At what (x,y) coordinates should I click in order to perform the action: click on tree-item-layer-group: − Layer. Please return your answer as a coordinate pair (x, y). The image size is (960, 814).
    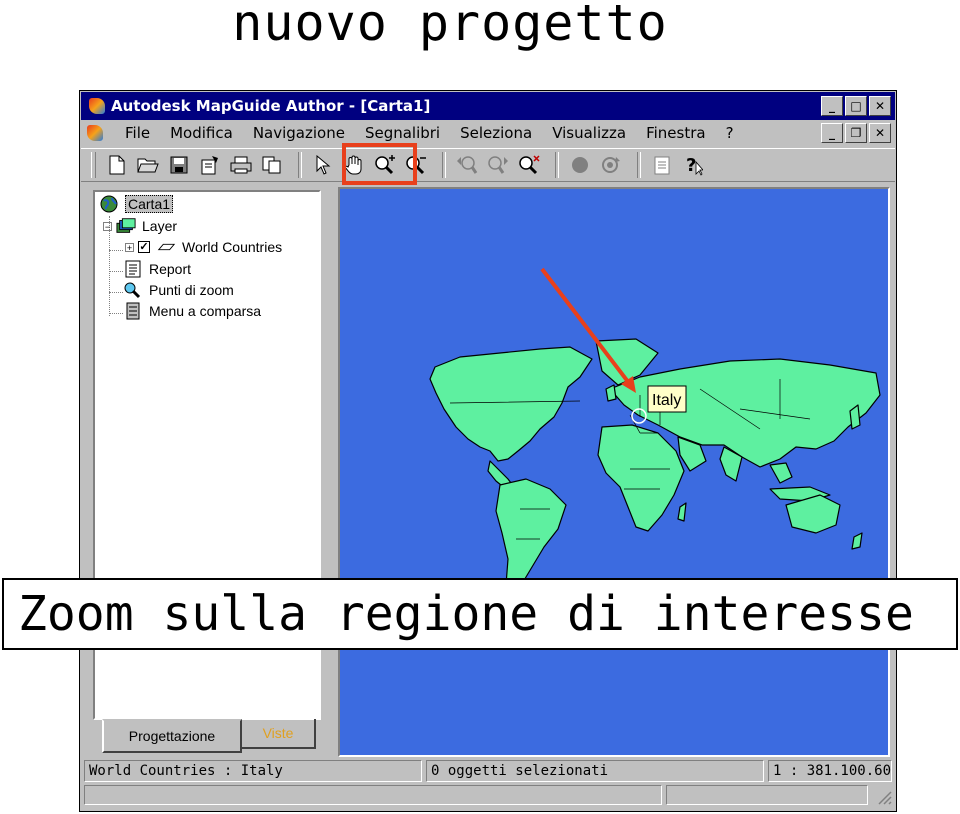
    Looking at the image, I should click on (140, 226).